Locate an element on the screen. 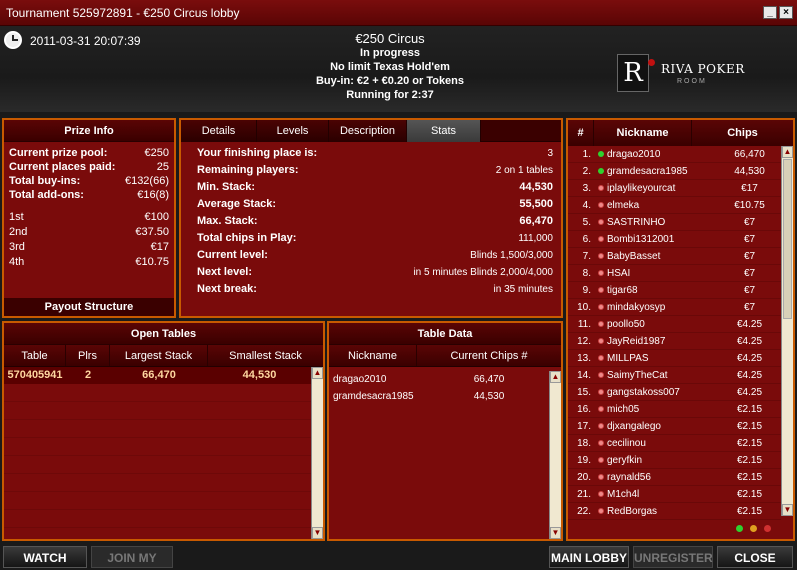  row-nickname: gramdesacra1985 is located at coordinates (373, 396).